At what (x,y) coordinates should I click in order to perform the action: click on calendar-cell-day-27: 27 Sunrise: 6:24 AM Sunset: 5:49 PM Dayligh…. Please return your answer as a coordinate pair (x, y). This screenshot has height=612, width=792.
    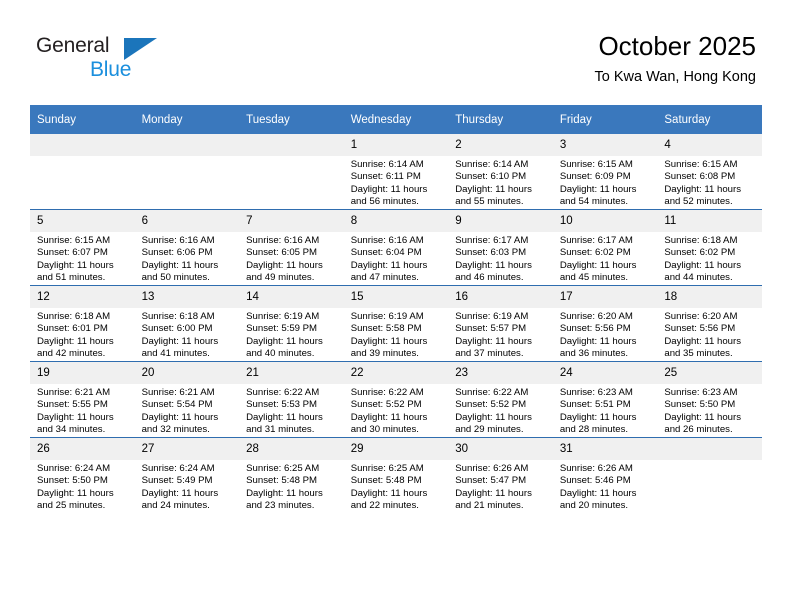
    Looking at the image, I should click on (187, 475).